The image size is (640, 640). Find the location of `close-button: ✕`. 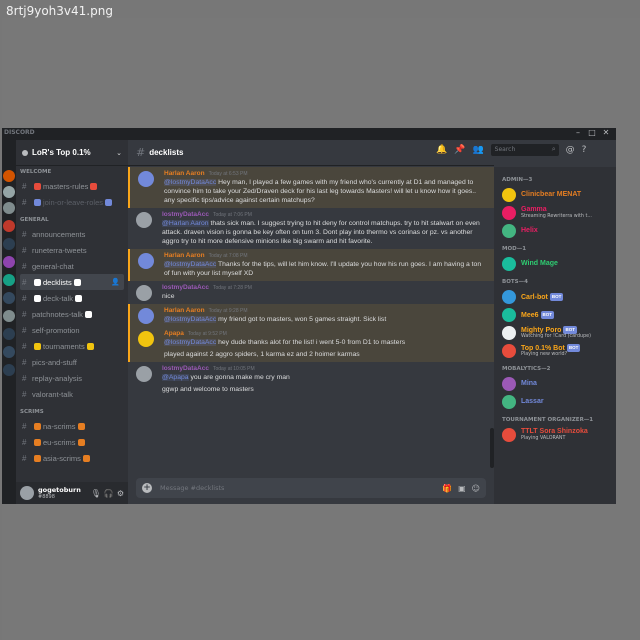

close-button: ✕ is located at coordinates (606, 132).